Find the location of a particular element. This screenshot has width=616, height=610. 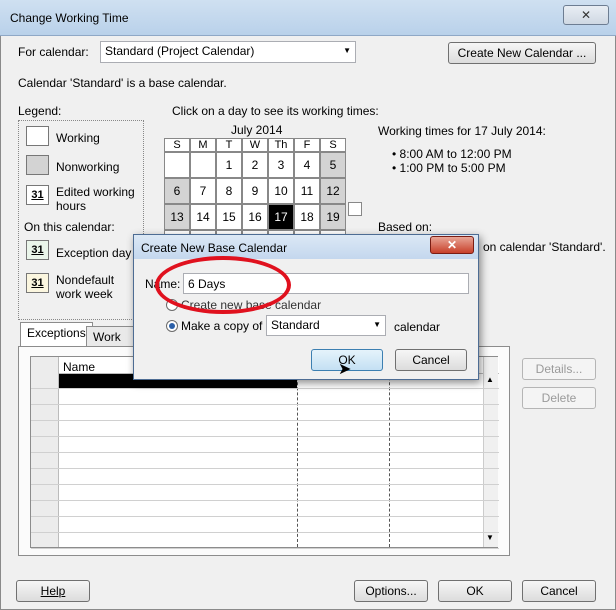

copy-source-value: Standard is located at coordinates (295, 325).